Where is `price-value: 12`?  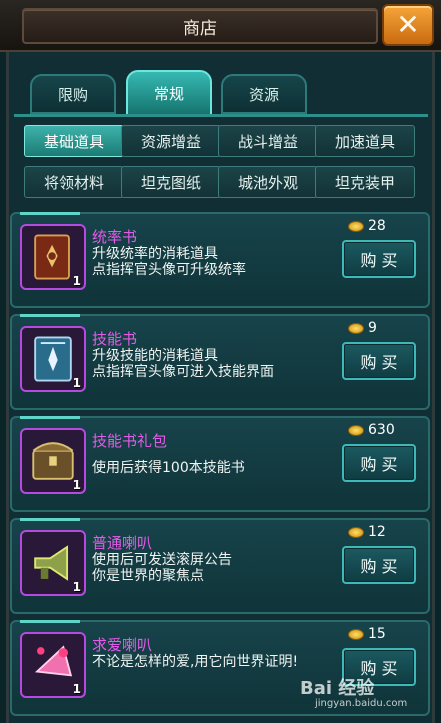 price-value: 12 is located at coordinates (377, 532).